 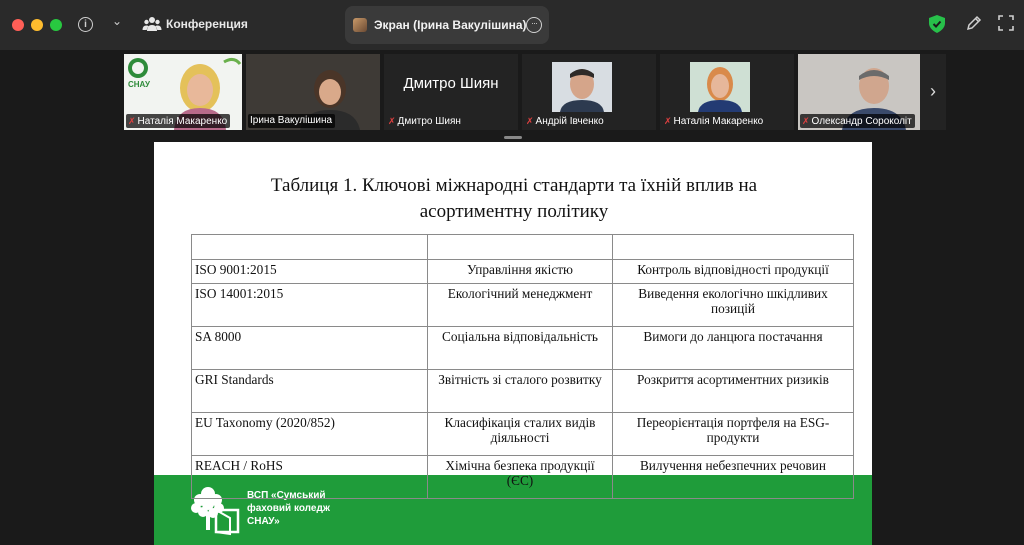 What do you see at coordinates (513, 137) in the screenshot?
I see `resize-grip` at bounding box center [513, 137].